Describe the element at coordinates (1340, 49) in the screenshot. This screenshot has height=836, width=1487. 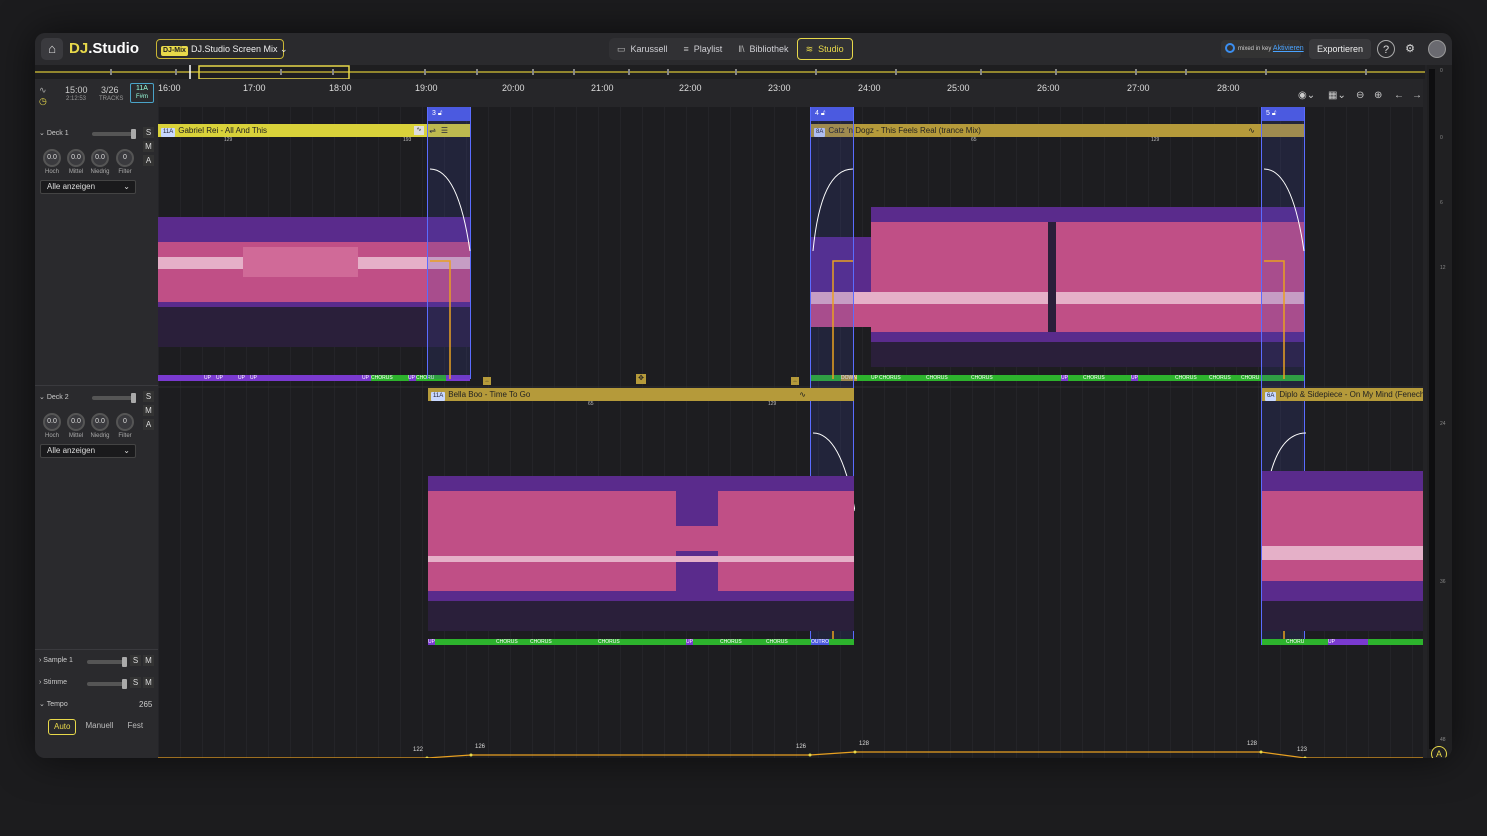
I see `export-button: Exportieren` at that location.